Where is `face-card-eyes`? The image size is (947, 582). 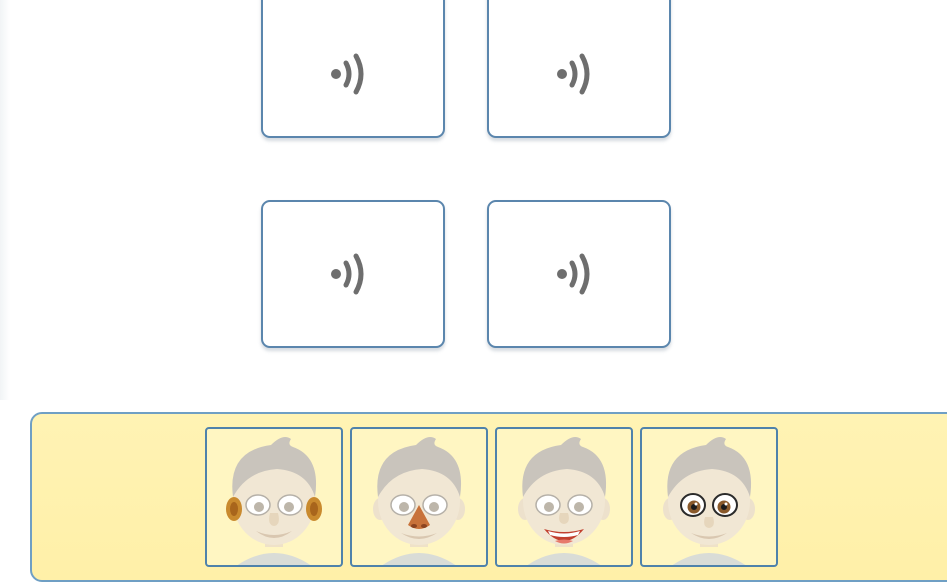 face-card-eyes is located at coordinates (709, 497).